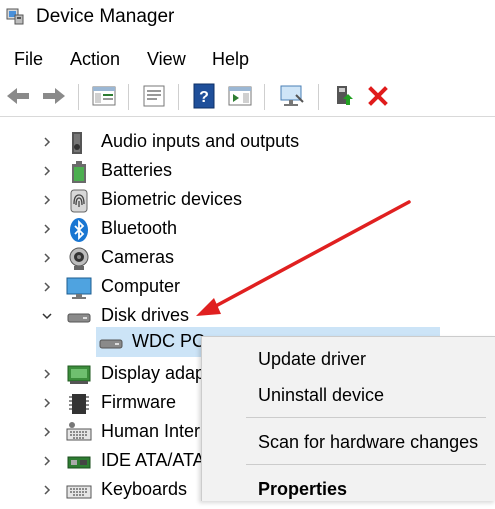 This screenshot has width=495, height=509. I want to click on scan-hardware-menu-item: Scan for hardware changes, so click(368, 442).